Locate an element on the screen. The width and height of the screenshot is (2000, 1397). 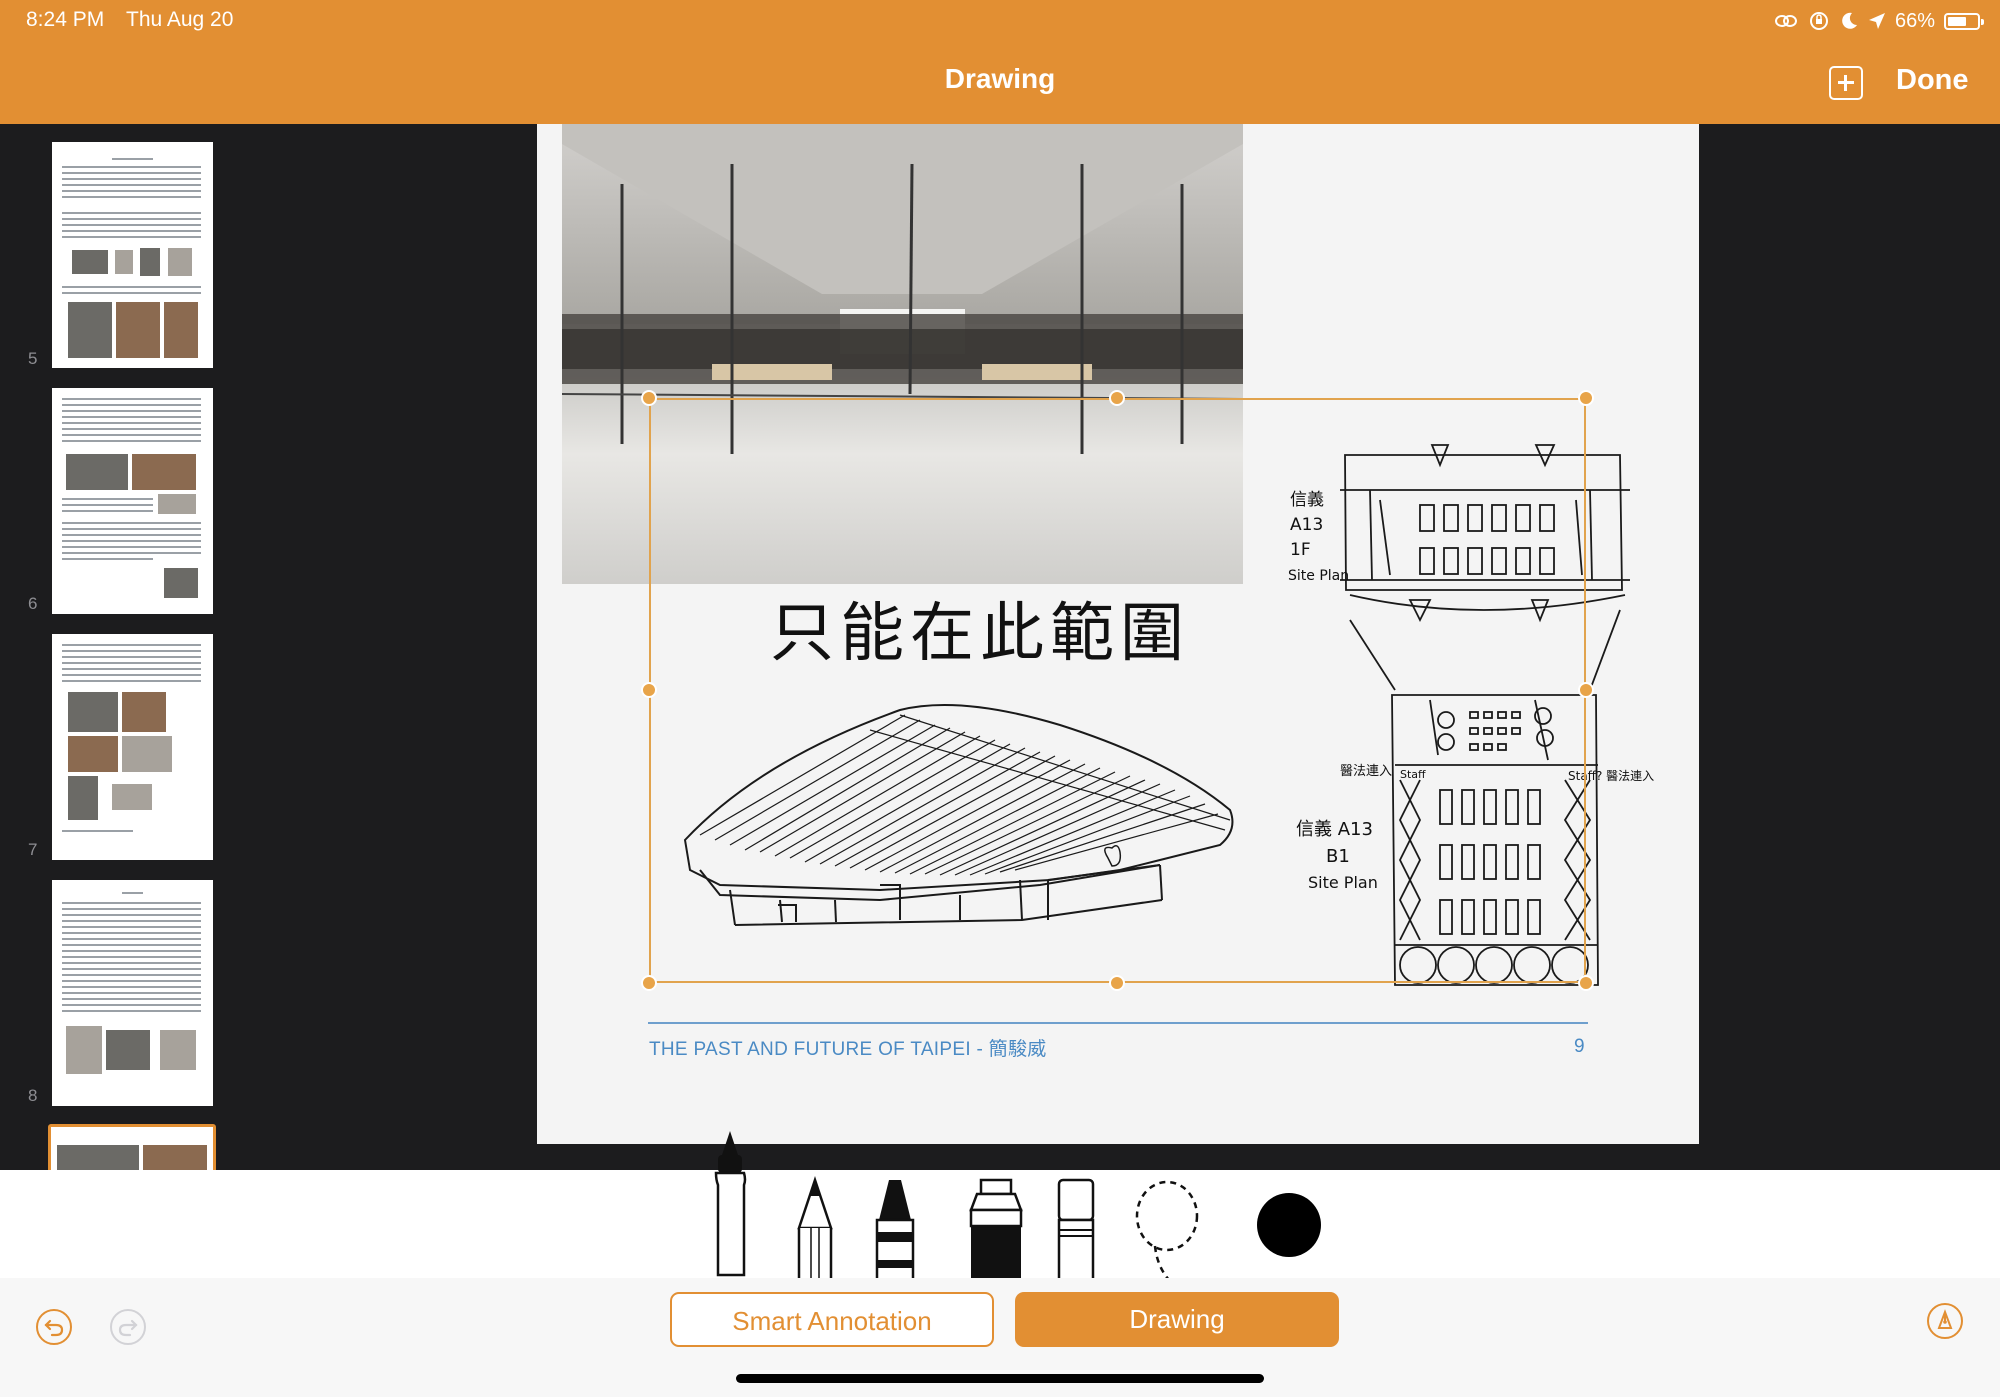
crayon-tool-icon is located at coordinates (895, 1230).